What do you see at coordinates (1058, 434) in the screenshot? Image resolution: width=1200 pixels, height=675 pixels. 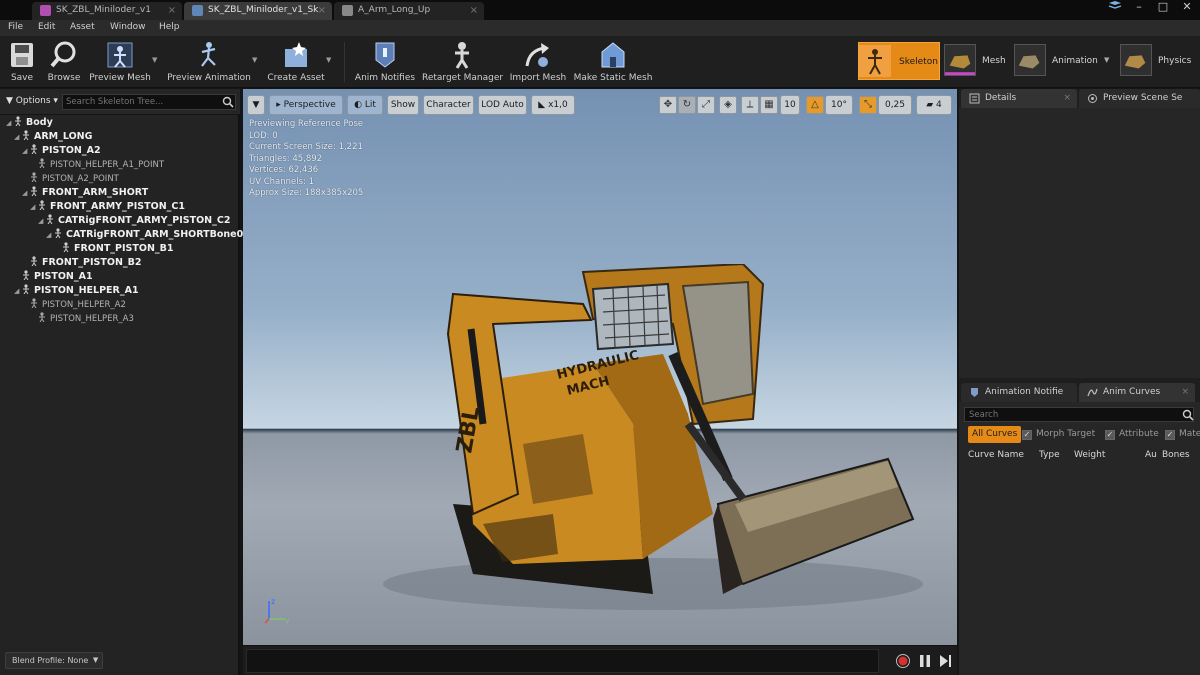 I see `filter-morph-target: ✓ Morph Target` at bounding box center [1058, 434].